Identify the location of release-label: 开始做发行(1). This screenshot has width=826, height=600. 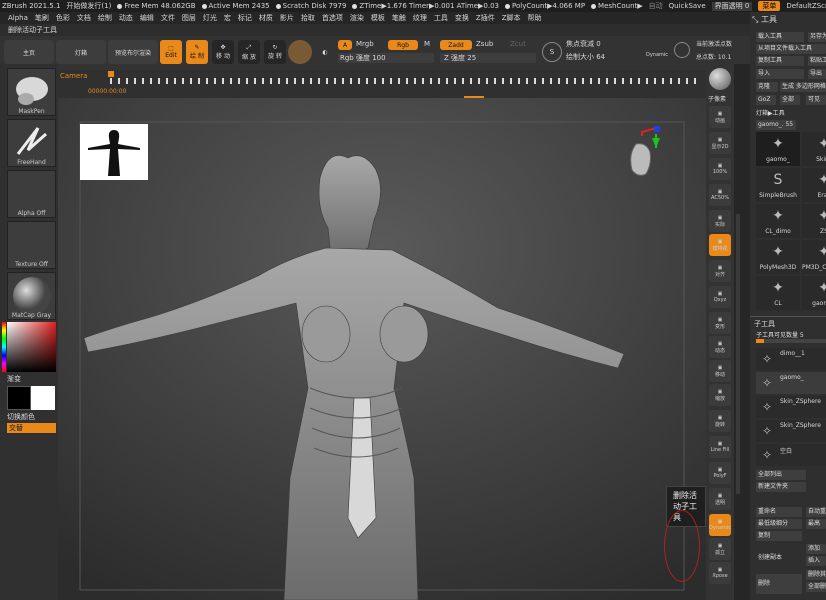
(88, 6).